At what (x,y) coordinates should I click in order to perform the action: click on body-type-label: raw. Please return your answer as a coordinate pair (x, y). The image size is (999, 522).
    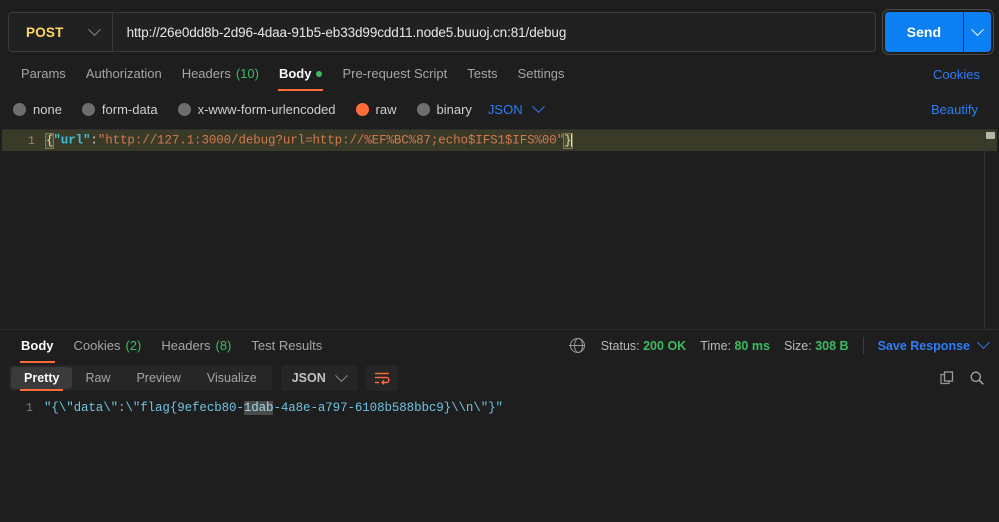
    Looking at the image, I should click on (386, 109).